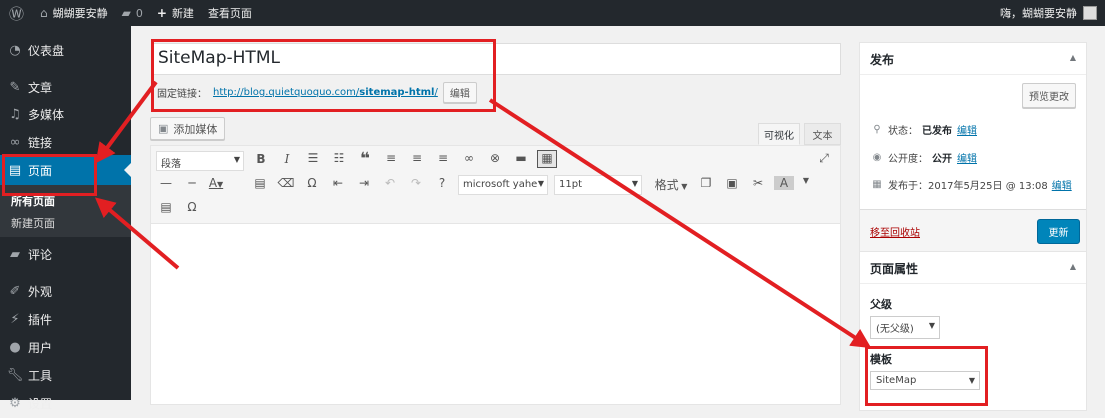 This screenshot has height=418, width=1105. I want to click on update-button: 更新, so click(1058, 231).